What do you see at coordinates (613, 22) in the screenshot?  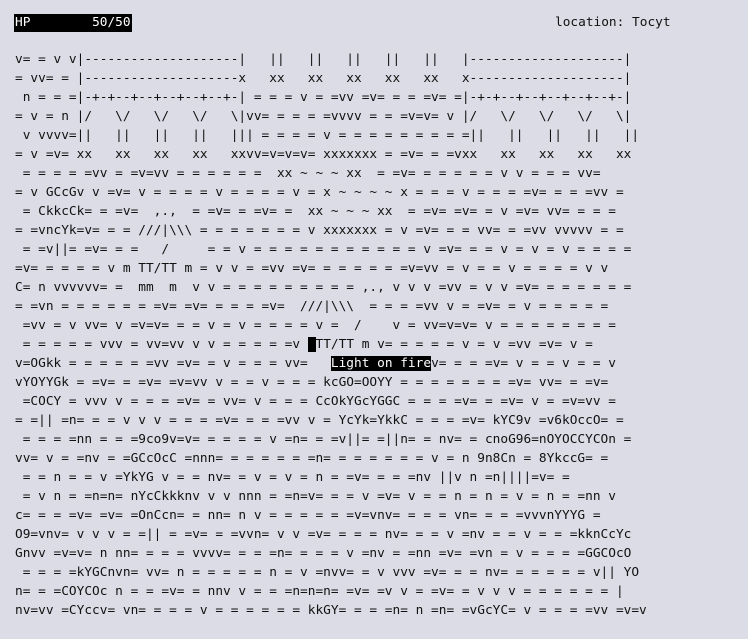 I see `location-label: location: Tocyt` at bounding box center [613, 22].